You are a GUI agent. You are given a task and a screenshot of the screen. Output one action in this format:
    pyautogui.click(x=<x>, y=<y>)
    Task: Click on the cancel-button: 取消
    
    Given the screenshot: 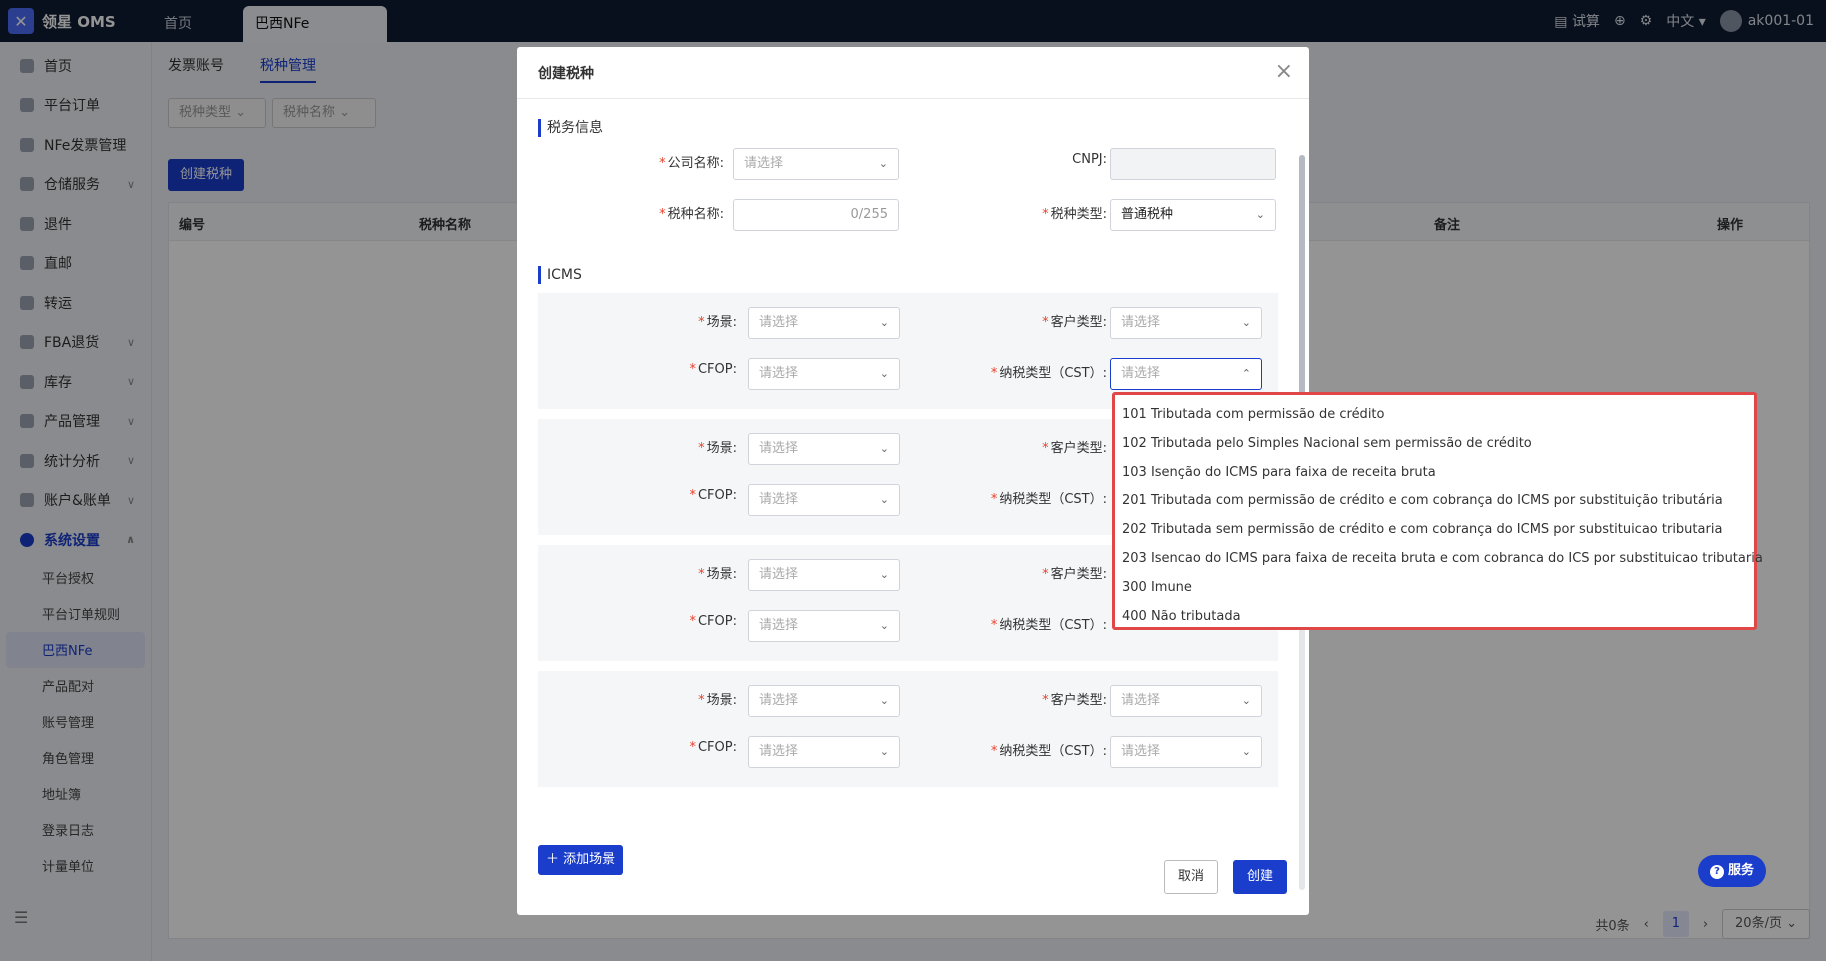 What is the action you would take?
    pyautogui.click(x=1191, y=877)
    